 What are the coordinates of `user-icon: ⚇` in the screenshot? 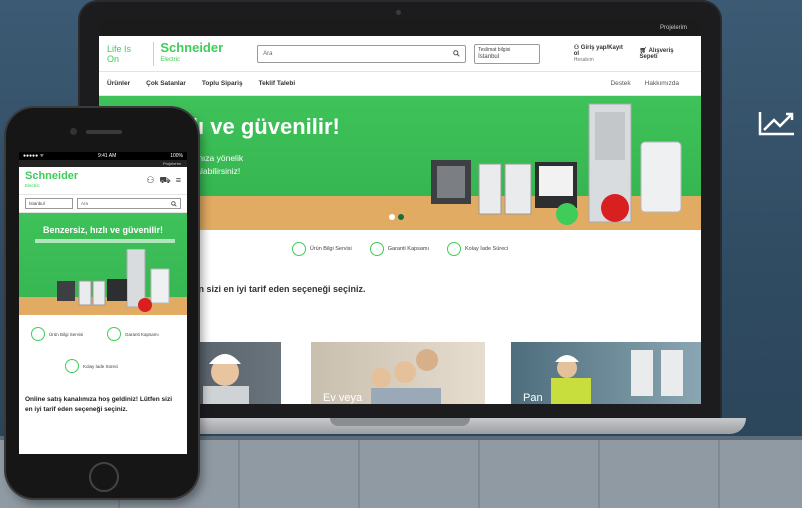 It's located at (150, 181).